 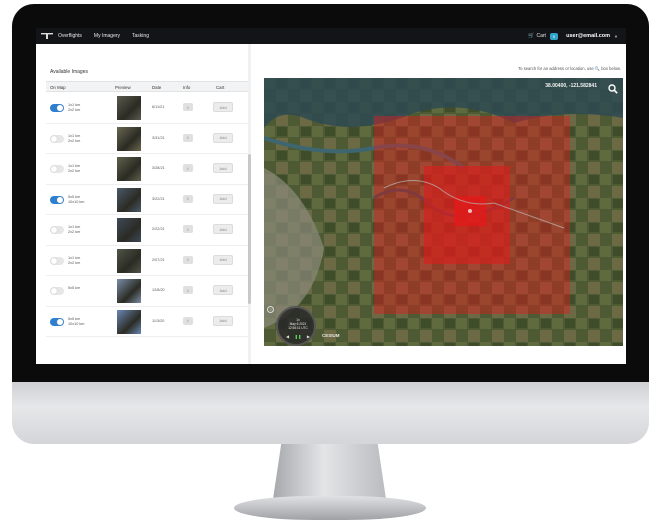 What do you see at coordinates (554, 36) in the screenshot?
I see `cart-count-badge: 0` at bounding box center [554, 36].